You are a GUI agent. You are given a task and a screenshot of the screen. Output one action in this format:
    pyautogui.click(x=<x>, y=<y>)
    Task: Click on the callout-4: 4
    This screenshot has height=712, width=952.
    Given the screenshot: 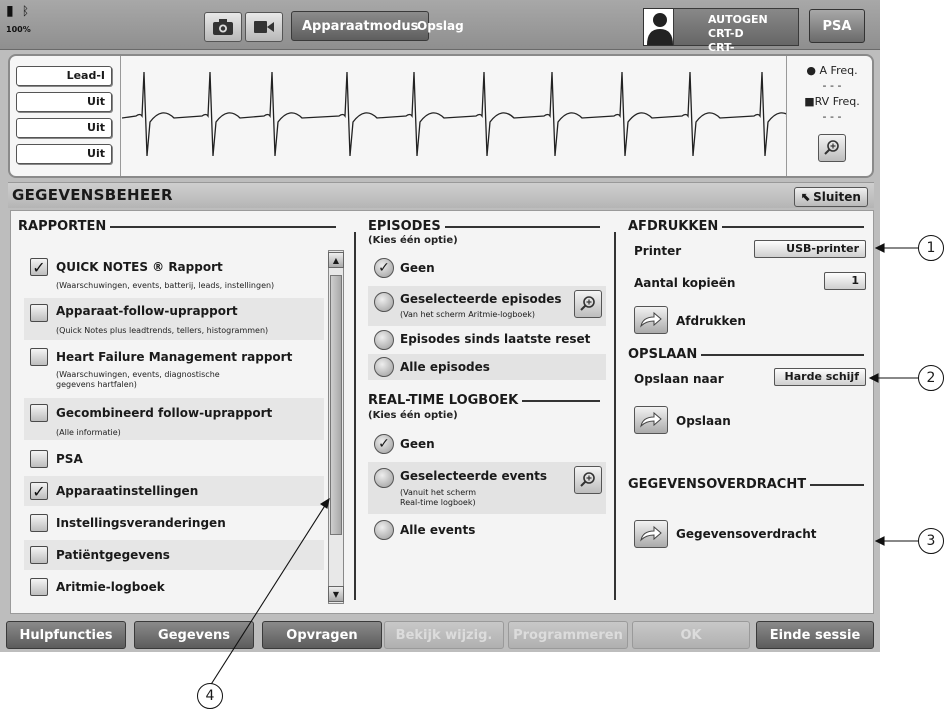 What is the action you would take?
    pyautogui.click(x=210, y=696)
    